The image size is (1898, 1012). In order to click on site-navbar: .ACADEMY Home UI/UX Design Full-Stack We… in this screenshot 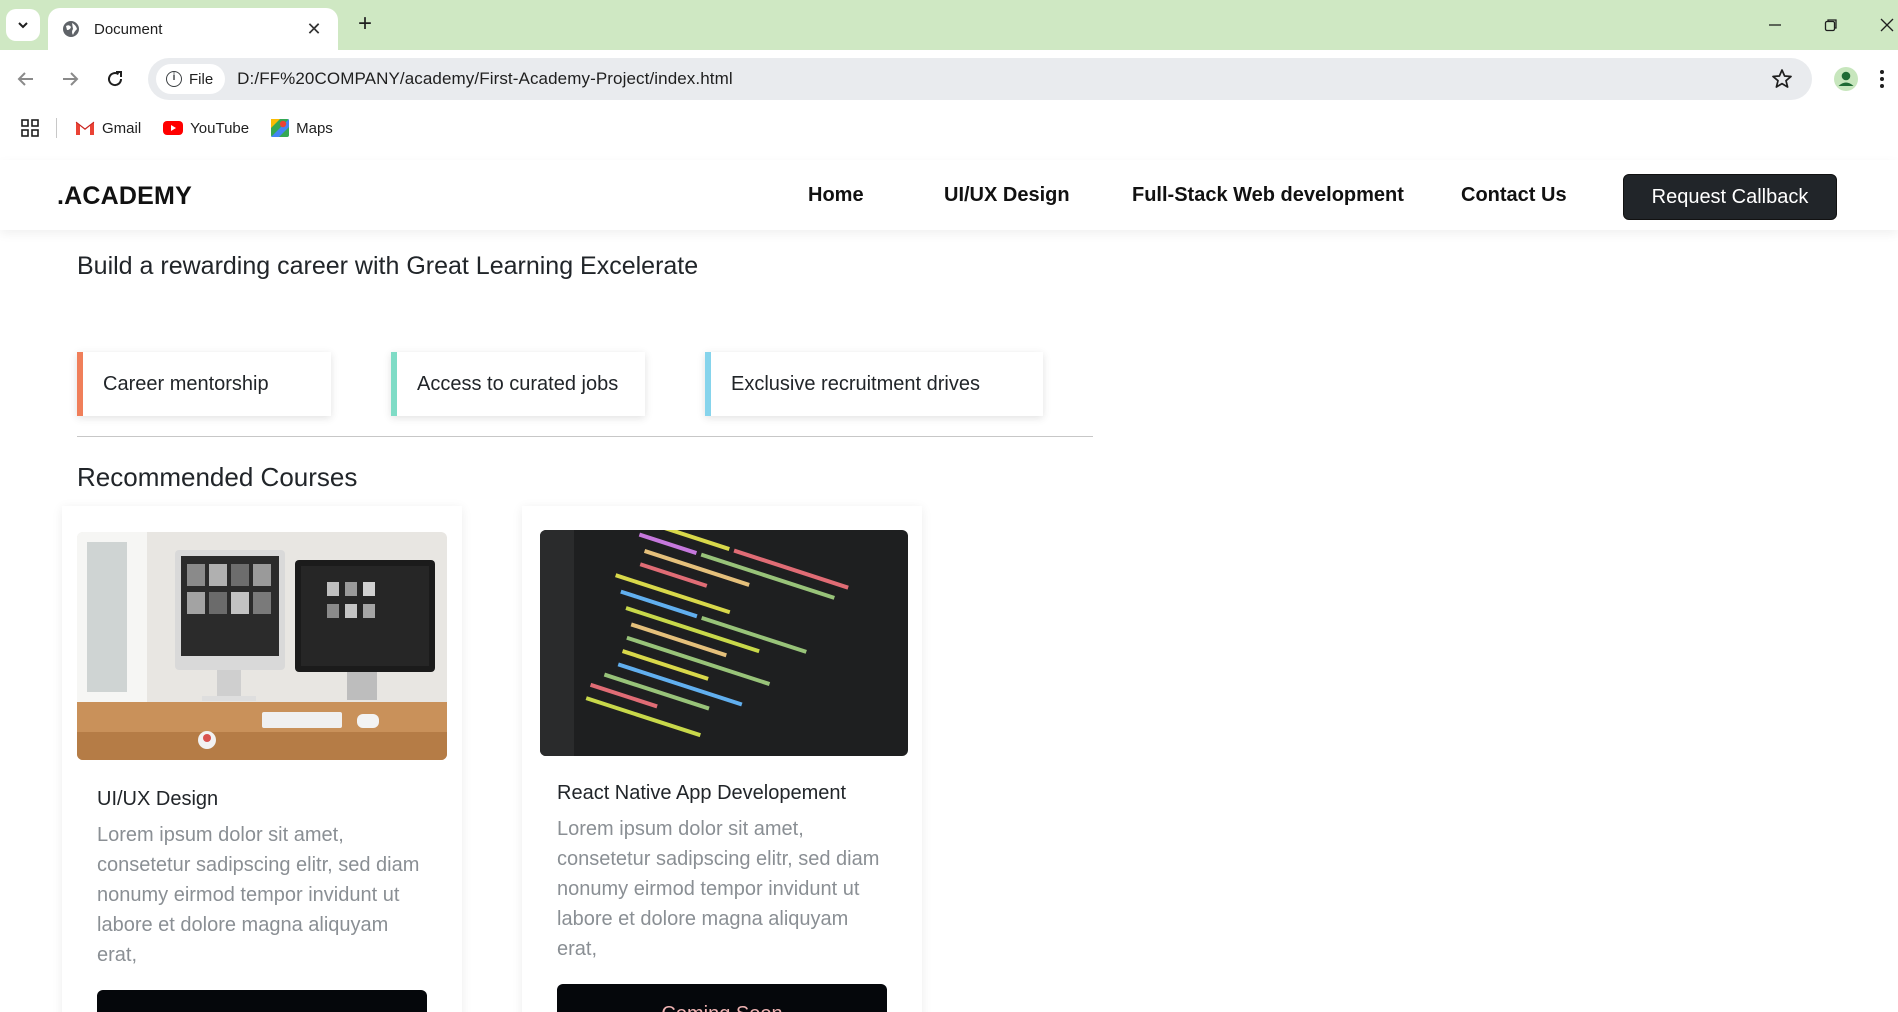, I will do `click(949, 195)`.